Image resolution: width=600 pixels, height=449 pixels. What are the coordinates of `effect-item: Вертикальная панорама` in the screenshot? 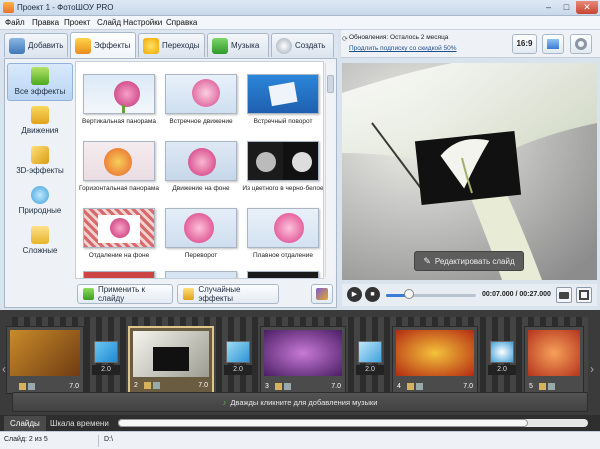 It's located at (119, 99).